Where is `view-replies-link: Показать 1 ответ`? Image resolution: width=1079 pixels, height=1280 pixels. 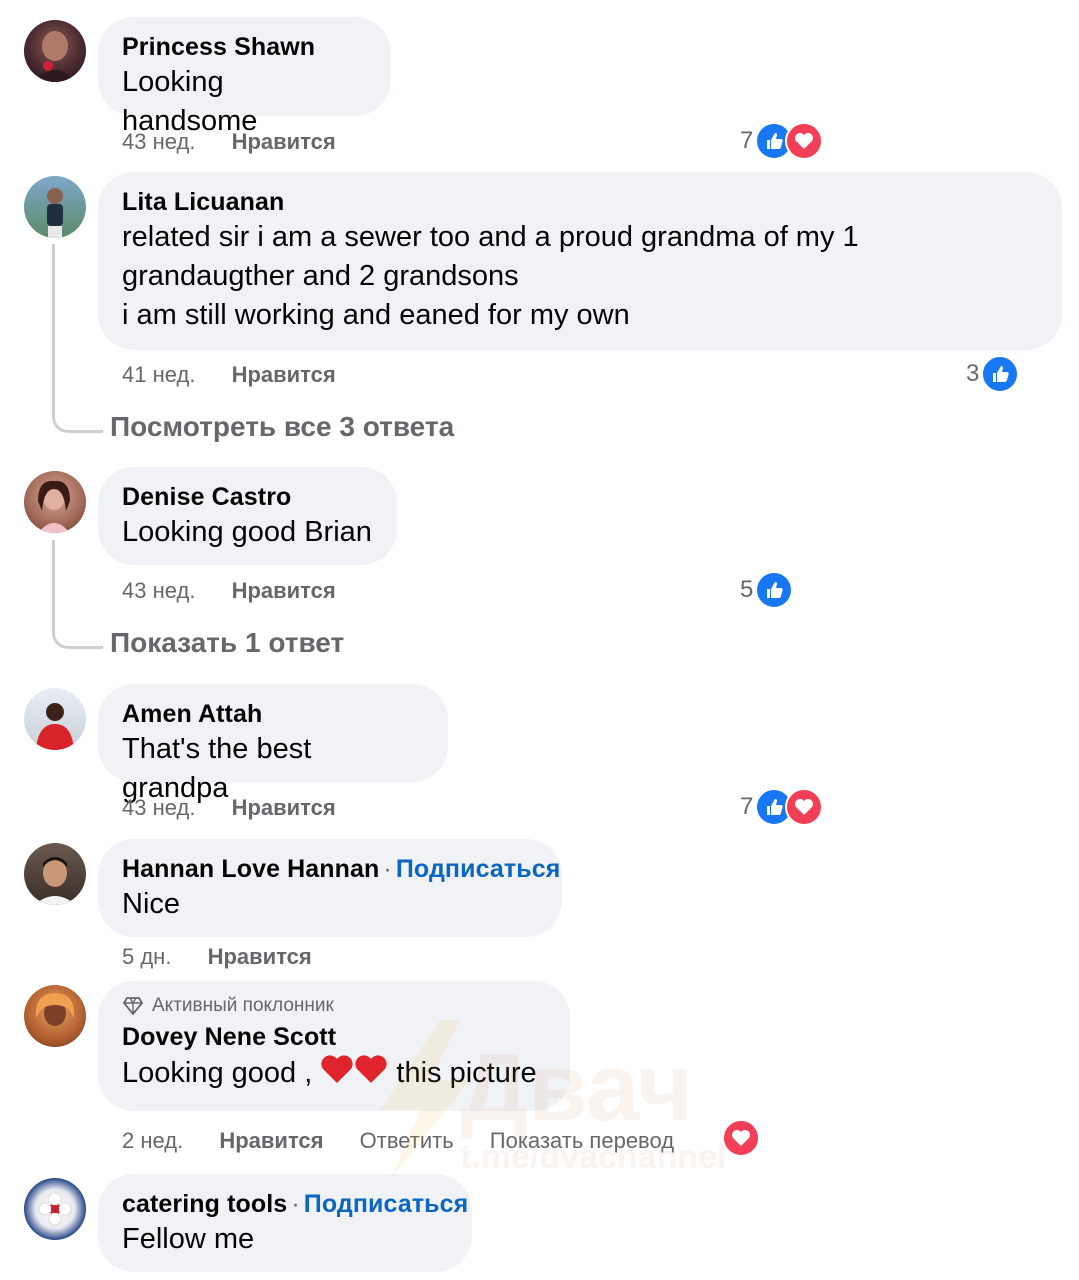
view-replies-link: Показать 1 ответ is located at coordinates (227, 643).